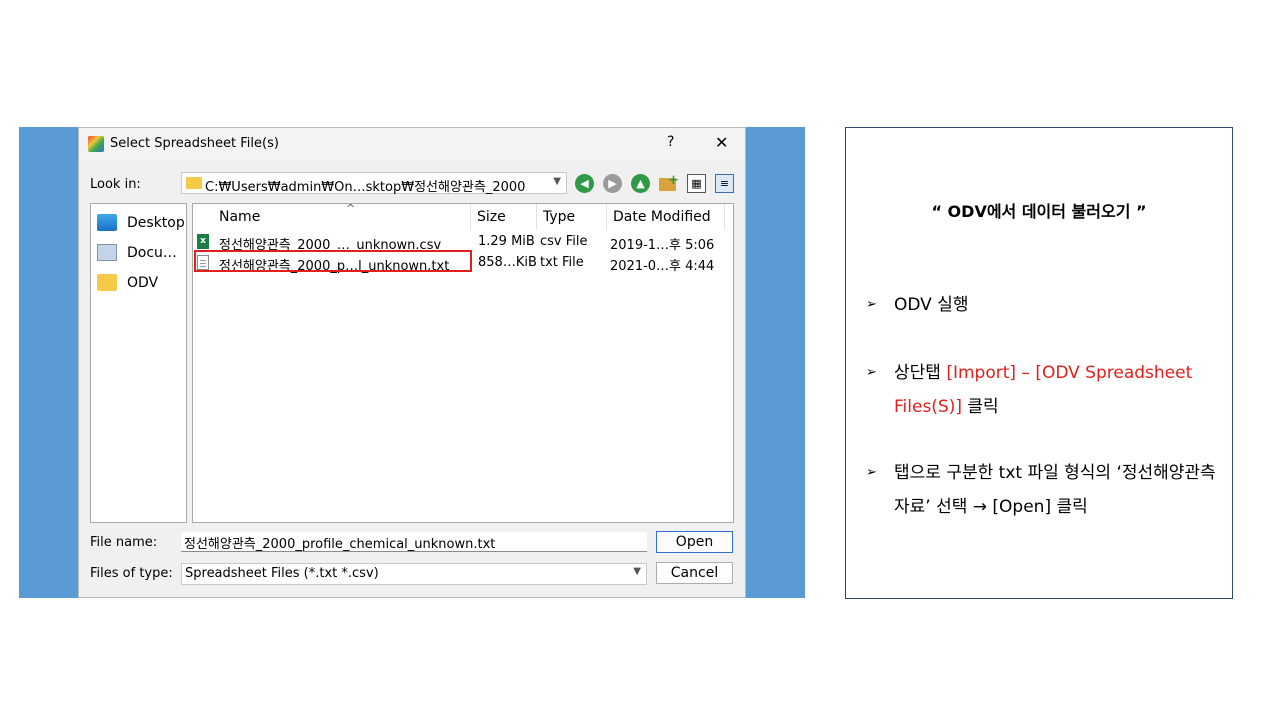 The width and height of the screenshot is (1280, 720). Describe the element at coordinates (107, 222) in the screenshot. I see `desktop-icon` at that location.